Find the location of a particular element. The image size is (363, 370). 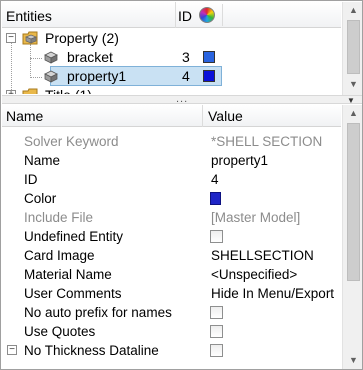

user-comments-select: Hide In Menu/Export is located at coordinates (272, 293).